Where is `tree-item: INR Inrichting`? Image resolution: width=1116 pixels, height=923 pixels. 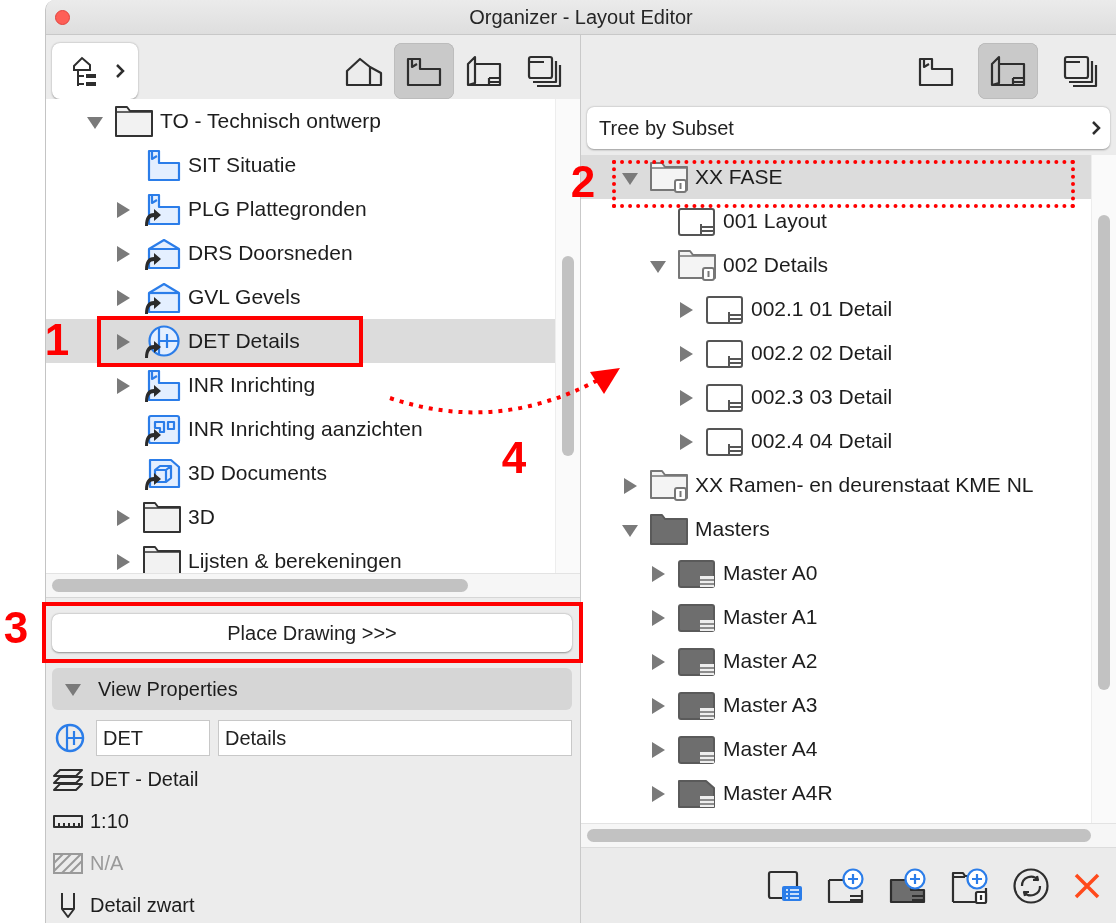 tree-item: INR Inrichting is located at coordinates (185, 385).